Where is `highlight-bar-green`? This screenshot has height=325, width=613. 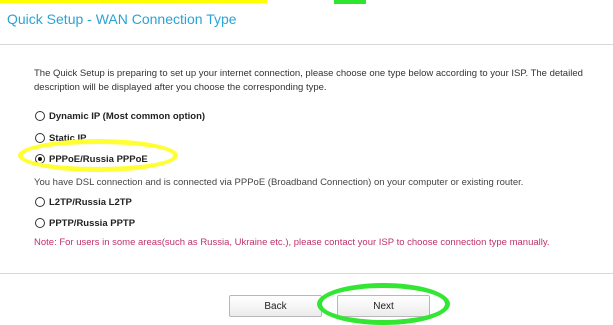
highlight-bar-green is located at coordinates (350, 2).